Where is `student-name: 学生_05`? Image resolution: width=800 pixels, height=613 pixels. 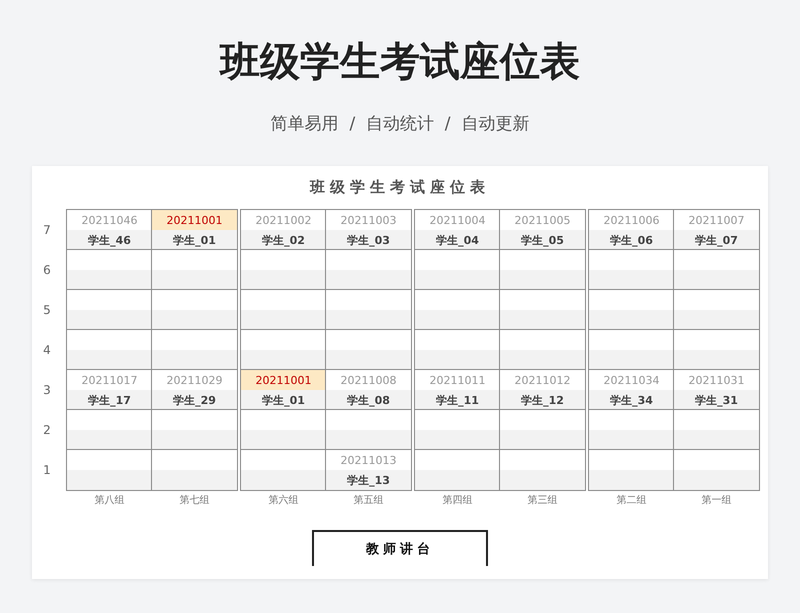
student-name: 学生_05 is located at coordinates (542, 240).